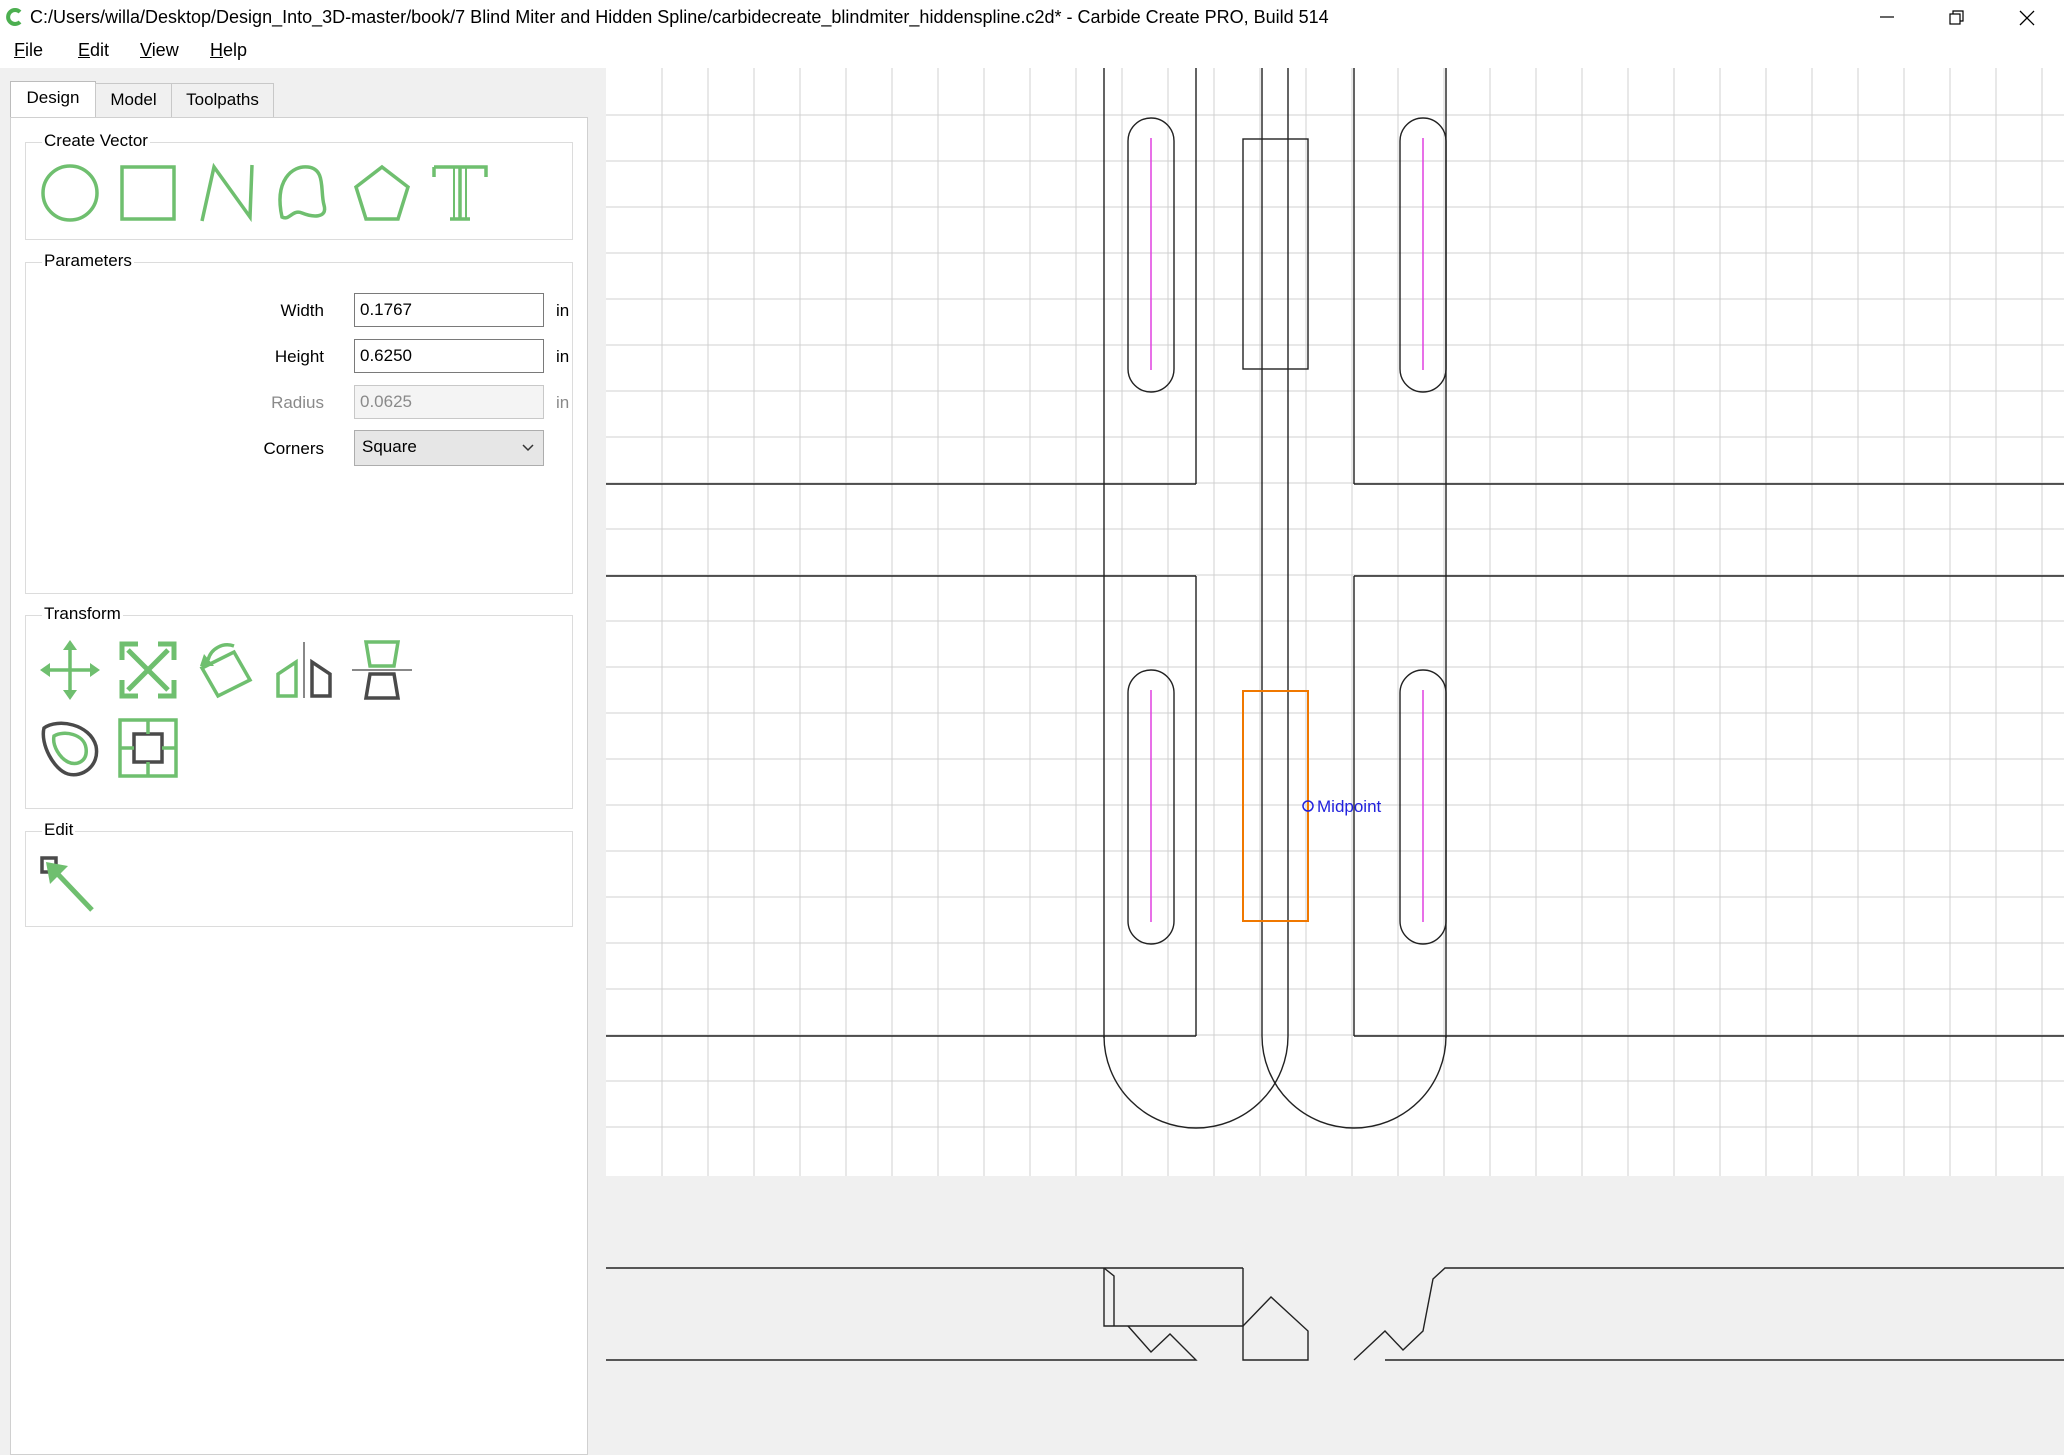 The width and height of the screenshot is (2064, 1455). What do you see at coordinates (449, 356) in the screenshot?
I see `height-input` at bounding box center [449, 356].